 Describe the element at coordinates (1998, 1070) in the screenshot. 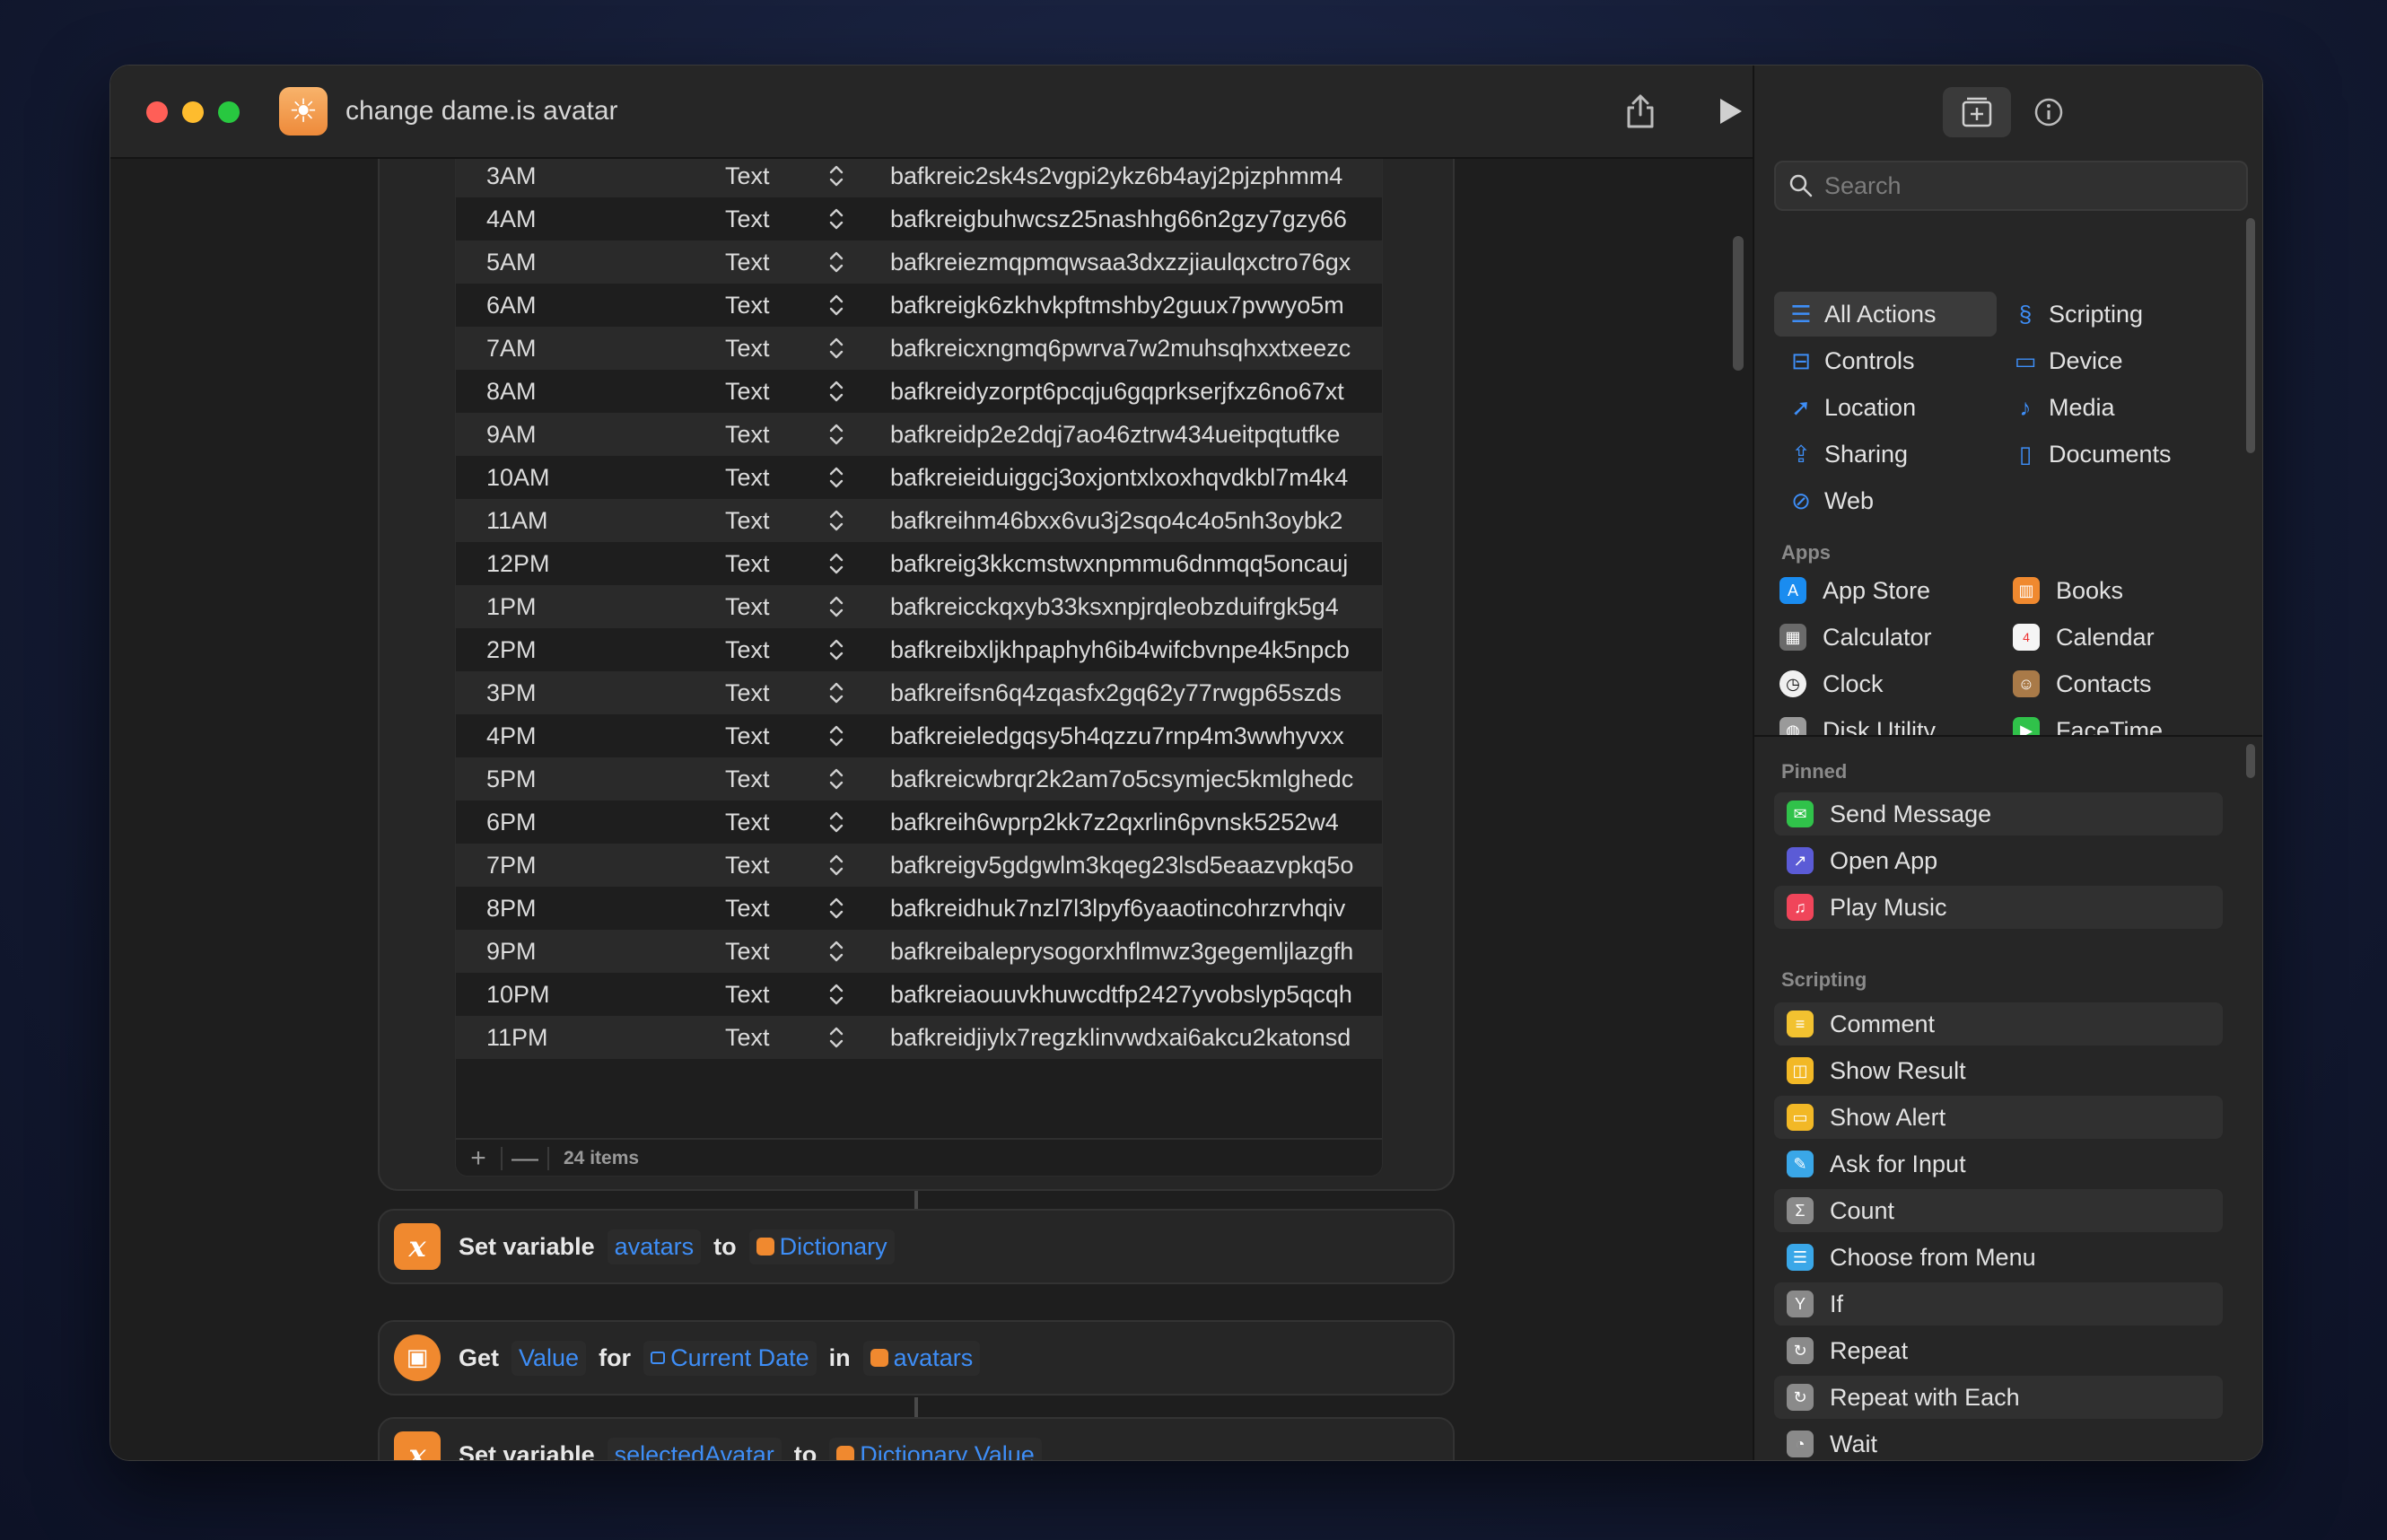

I see `scripting-action: ◫ Show Result` at that location.